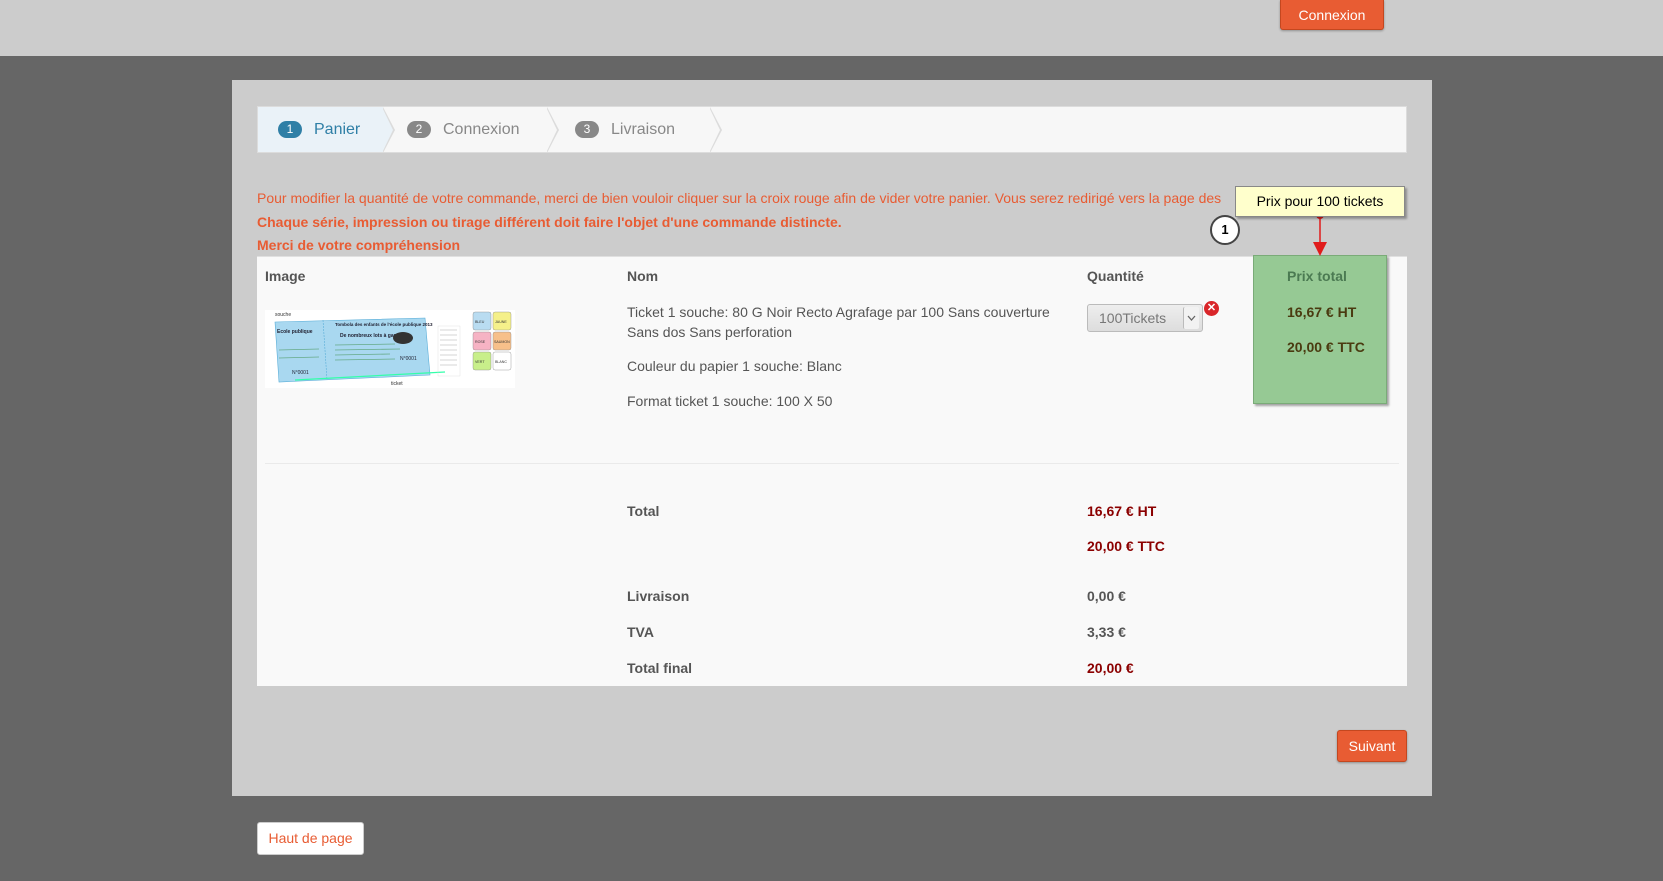 The image size is (1663, 881). I want to click on step-cart: 1 Panier, so click(320, 129).